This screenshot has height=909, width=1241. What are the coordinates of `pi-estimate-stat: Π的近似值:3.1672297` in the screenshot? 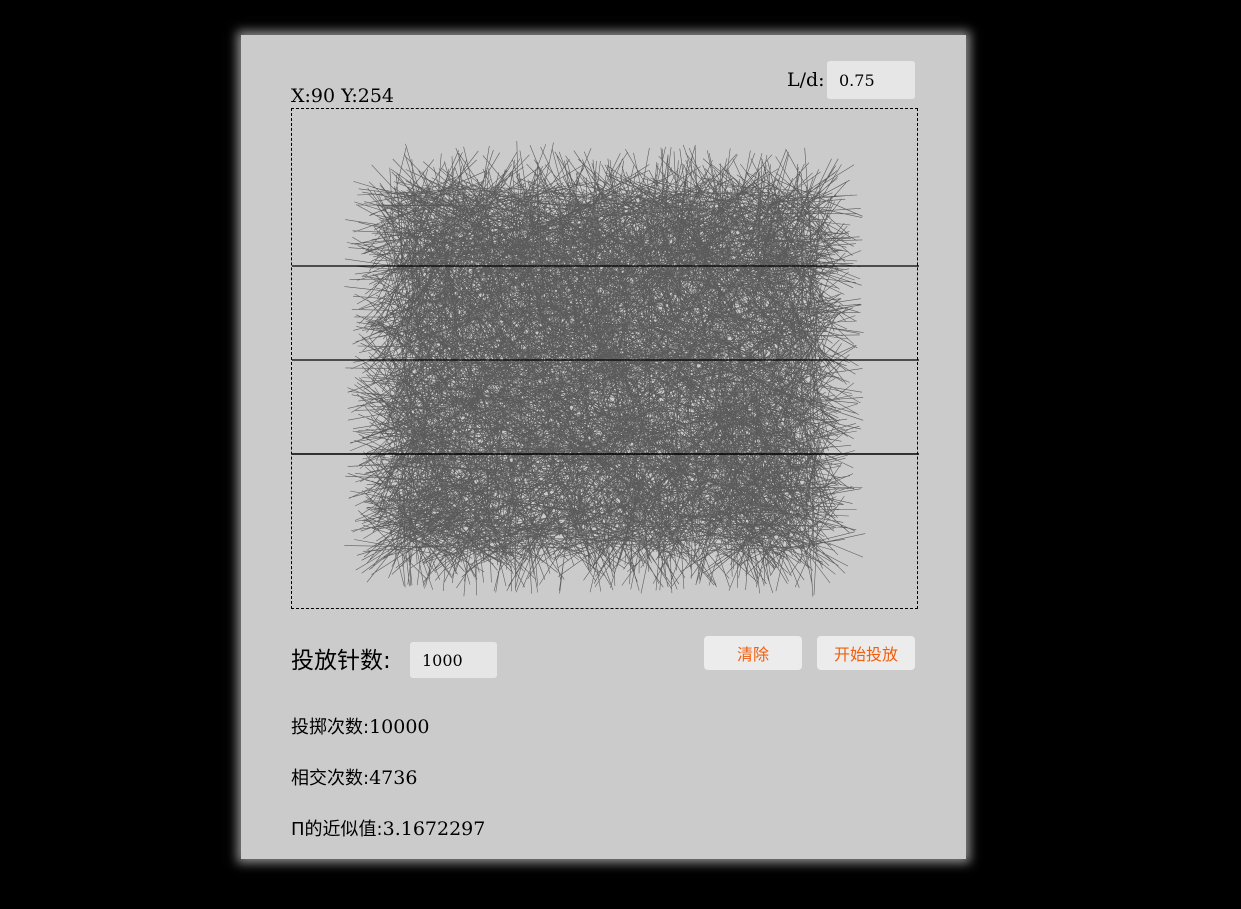 It's located at (388, 828).